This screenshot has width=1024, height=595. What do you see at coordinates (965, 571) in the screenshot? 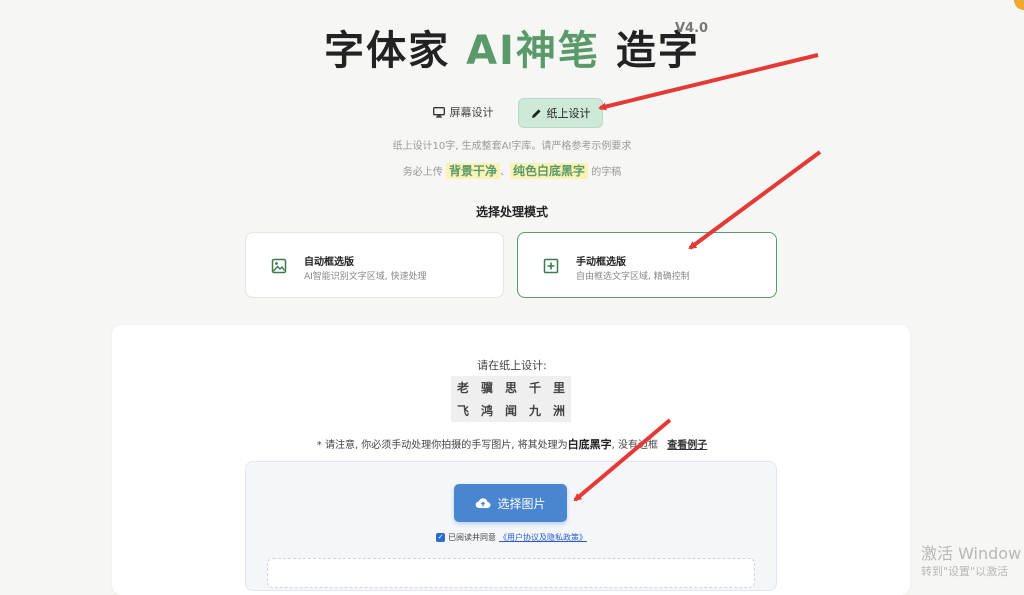
I see `activation-watermark-line2: 转到"设置"以激活` at bounding box center [965, 571].